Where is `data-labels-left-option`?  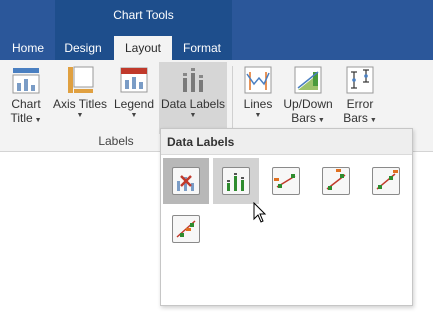 data-labels-left-option is located at coordinates (286, 181).